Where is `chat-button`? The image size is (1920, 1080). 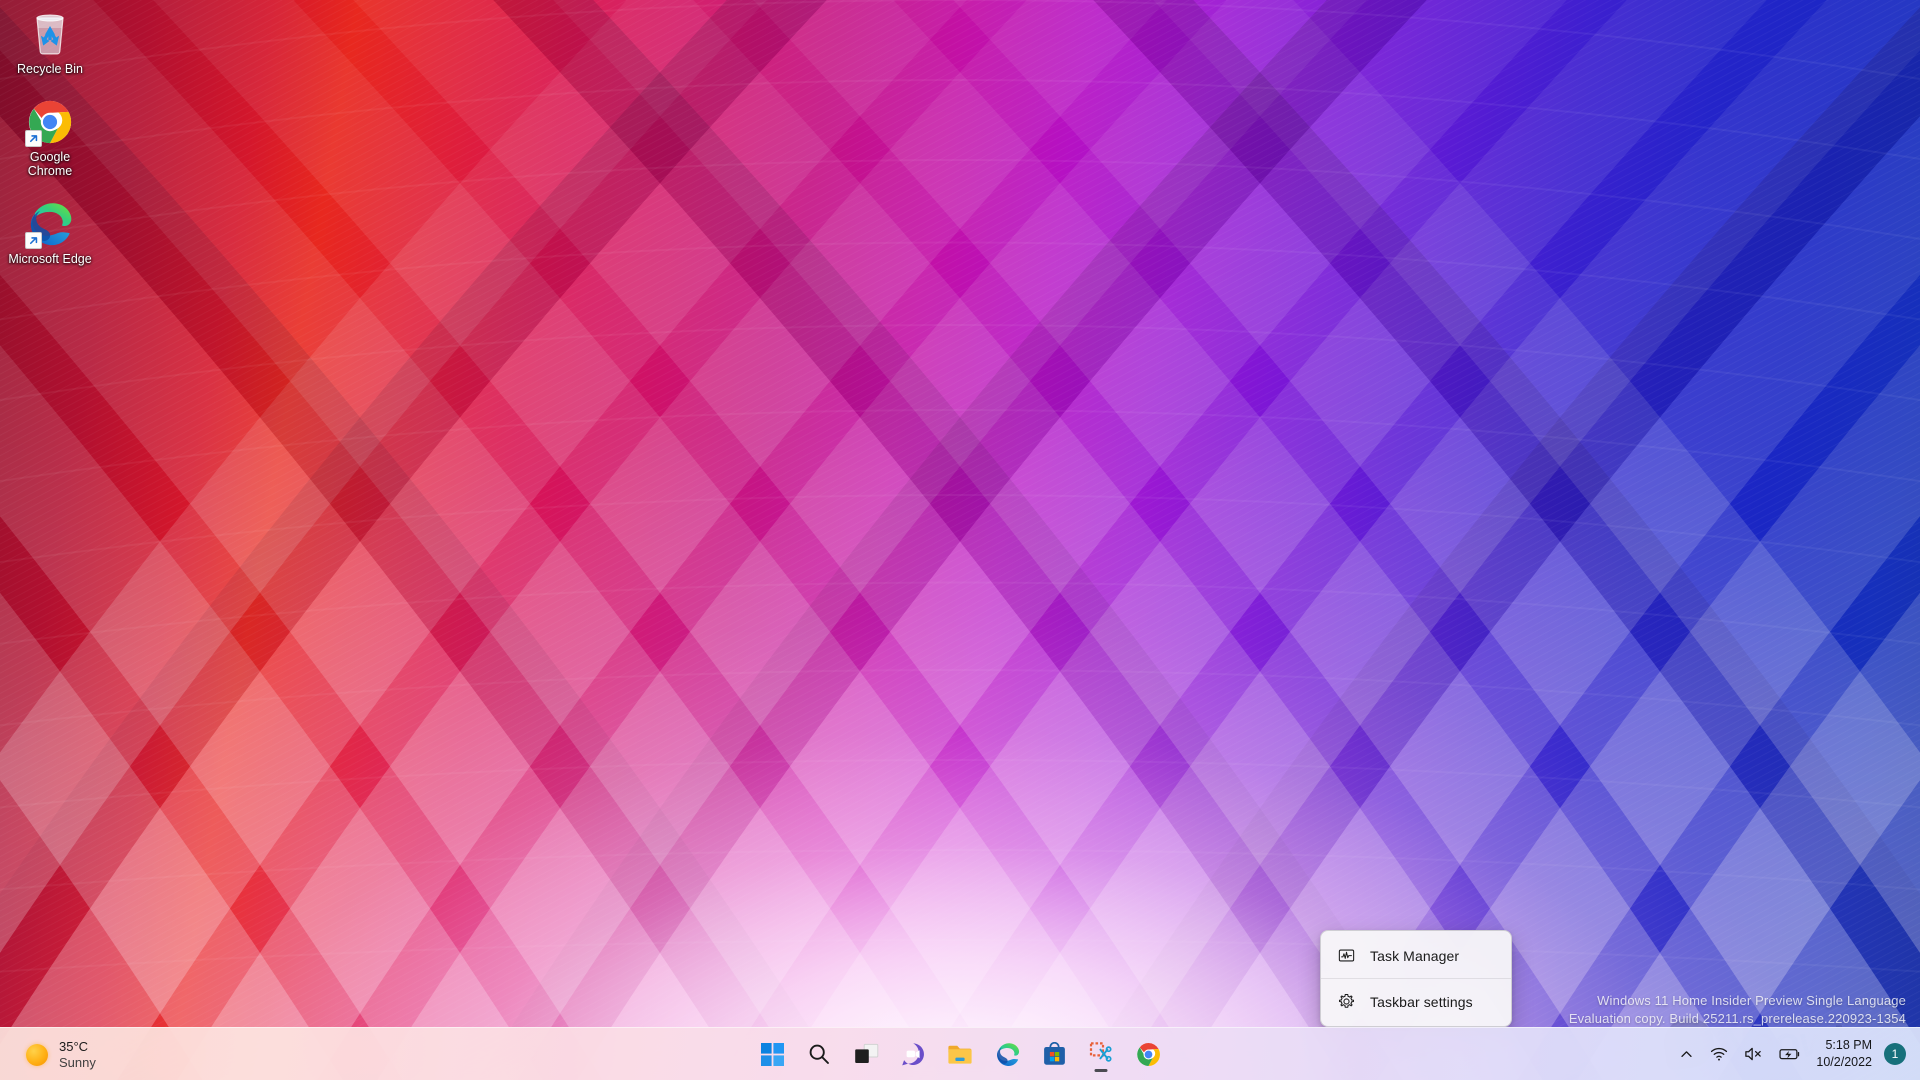
chat-button is located at coordinates (913, 1054).